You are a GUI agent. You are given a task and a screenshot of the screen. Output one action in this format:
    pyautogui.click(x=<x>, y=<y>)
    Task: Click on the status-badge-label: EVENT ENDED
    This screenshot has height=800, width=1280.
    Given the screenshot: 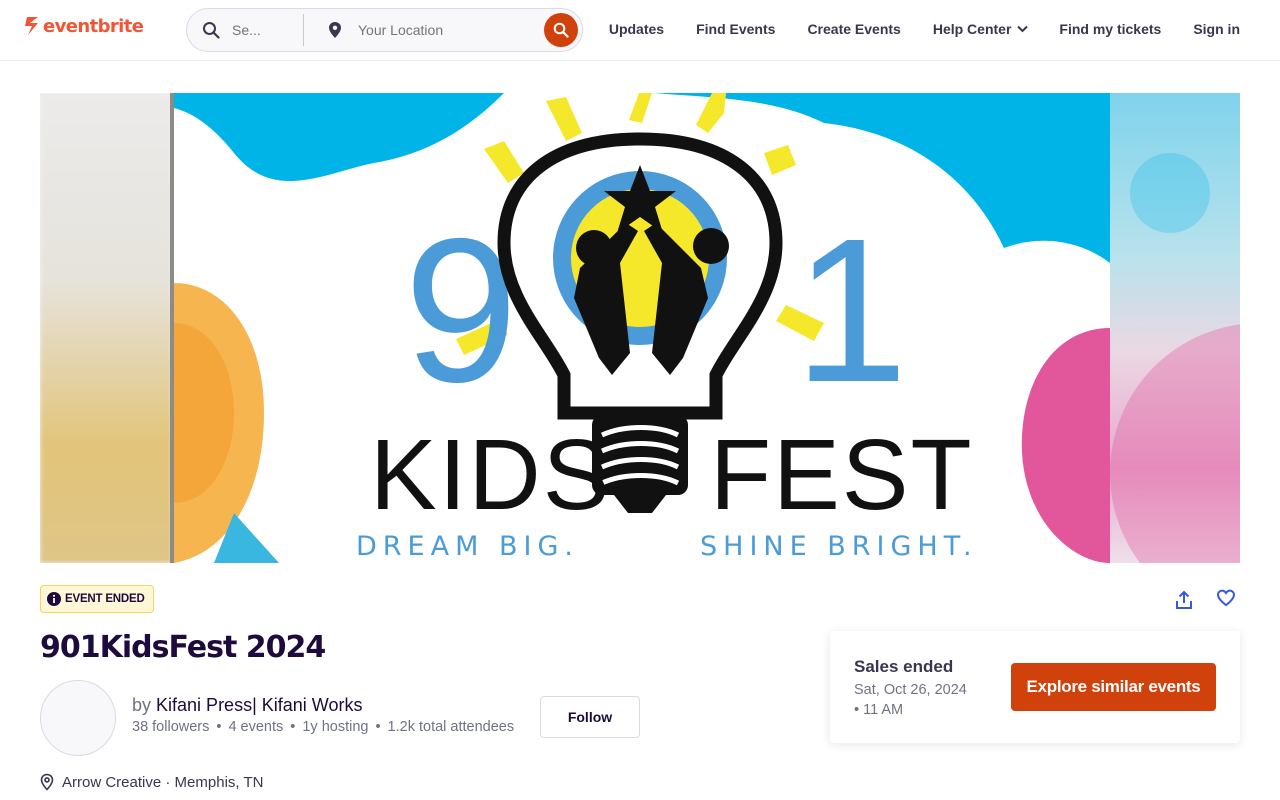 What is the action you would take?
    pyautogui.click(x=105, y=599)
    